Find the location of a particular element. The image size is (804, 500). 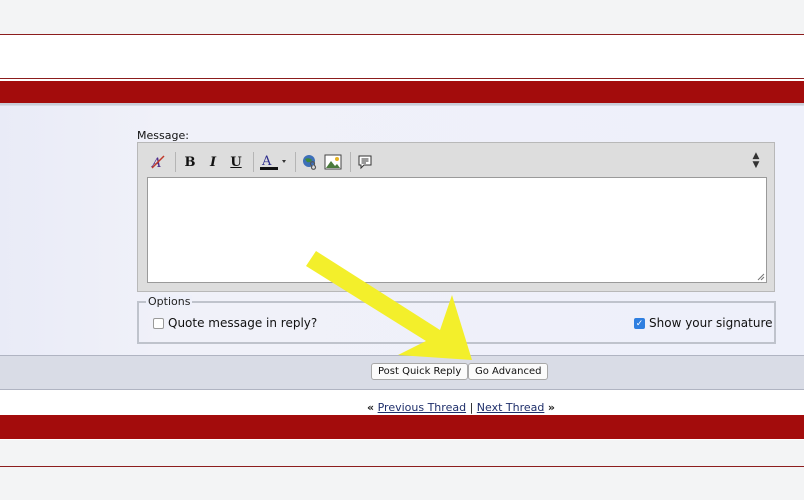

quote-checkbox is located at coordinates (158, 323).